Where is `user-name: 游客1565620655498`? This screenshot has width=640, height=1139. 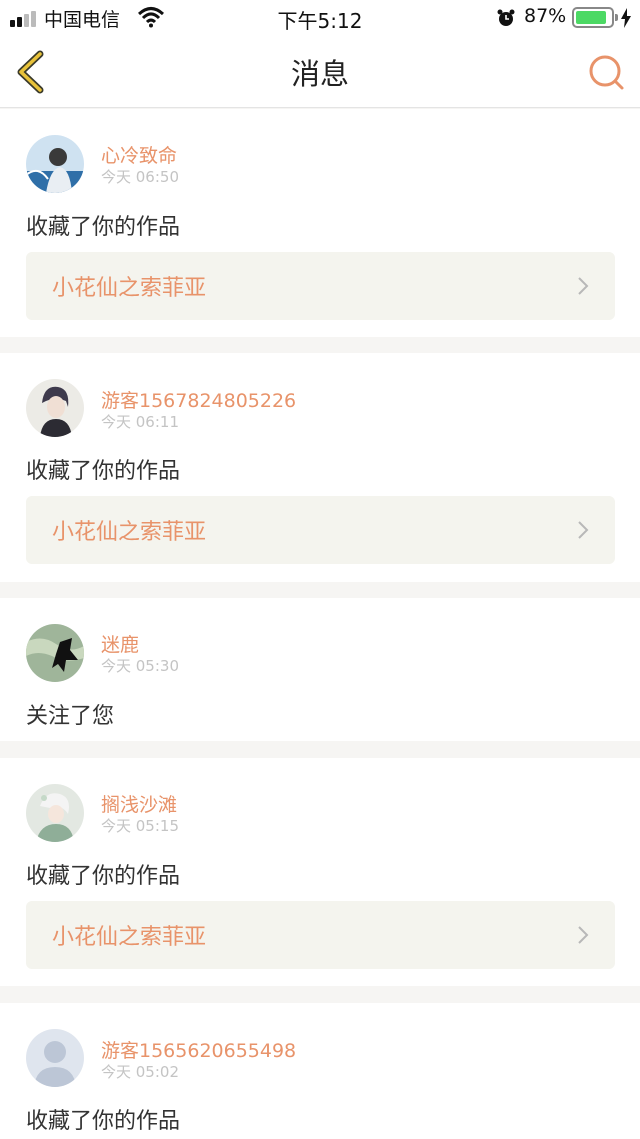 user-name: 游客1565620655498 is located at coordinates (198, 1049).